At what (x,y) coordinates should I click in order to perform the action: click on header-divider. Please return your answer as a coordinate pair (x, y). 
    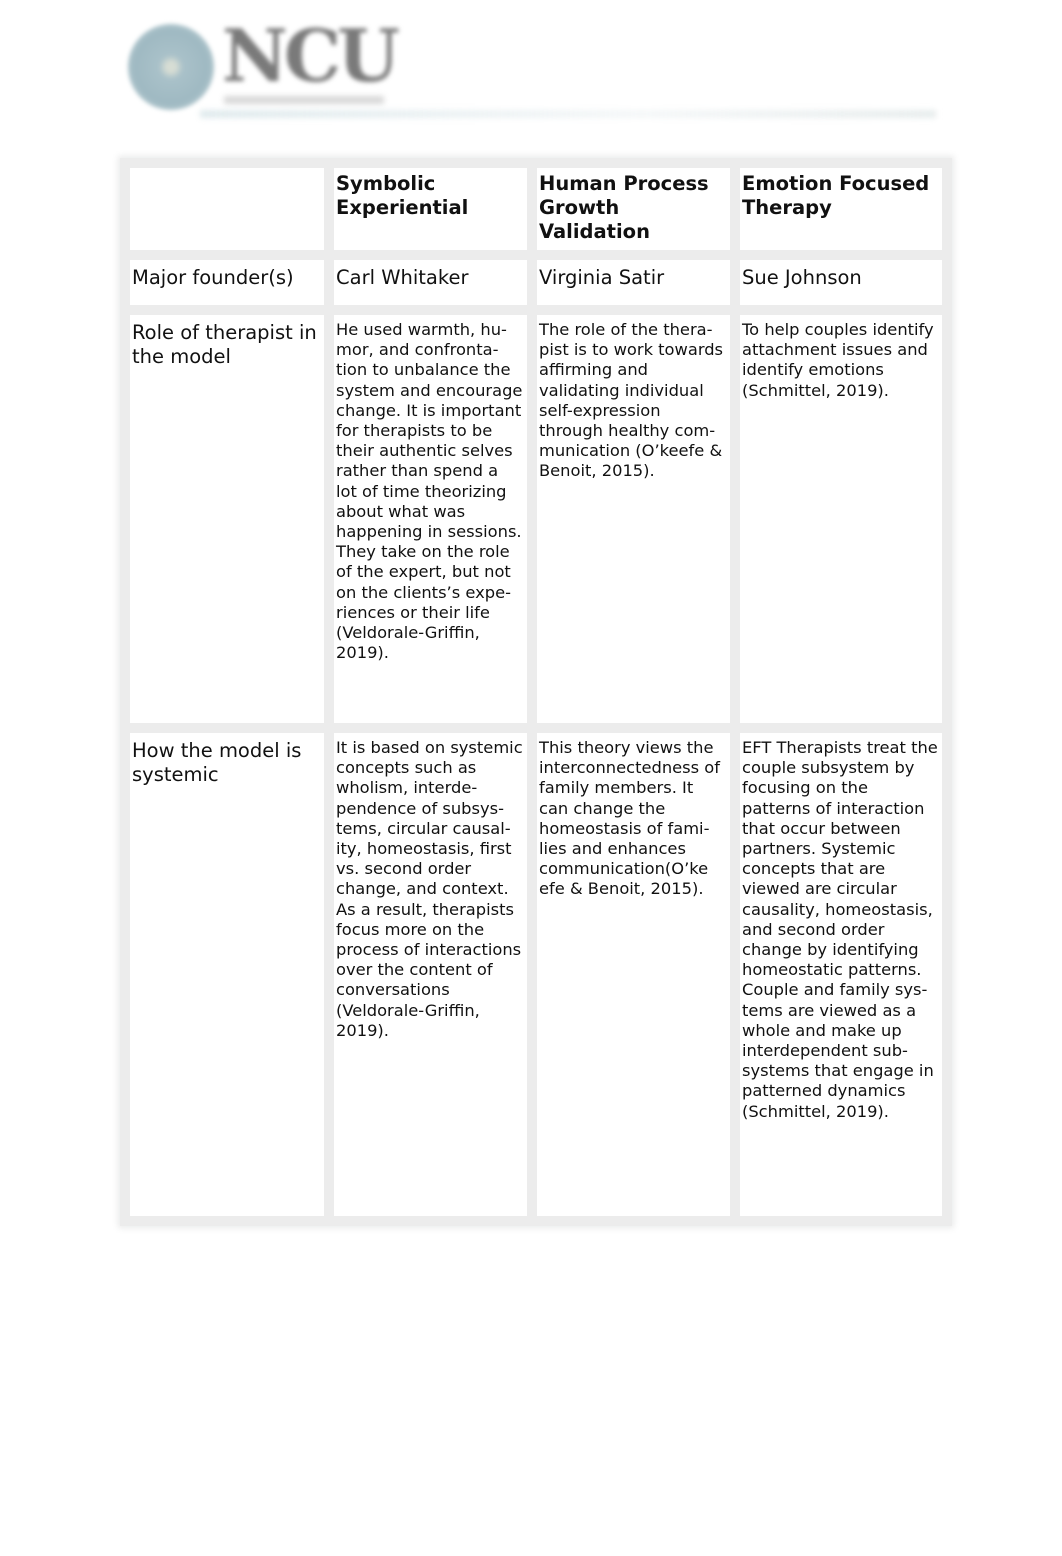
    Looking at the image, I should click on (568, 114).